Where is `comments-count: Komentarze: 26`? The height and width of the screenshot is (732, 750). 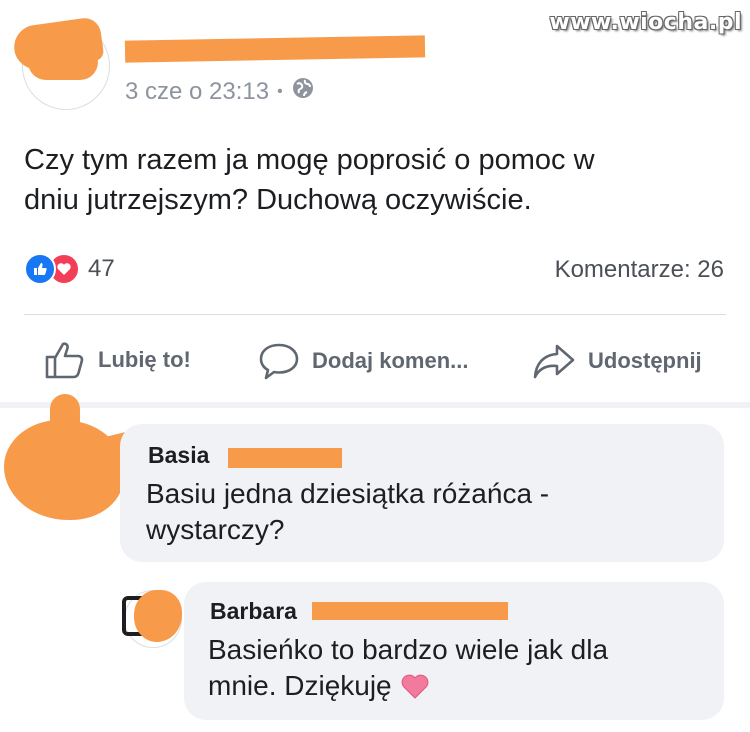
comments-count: Komentarze: 26 is located at coordinates (639, 270).